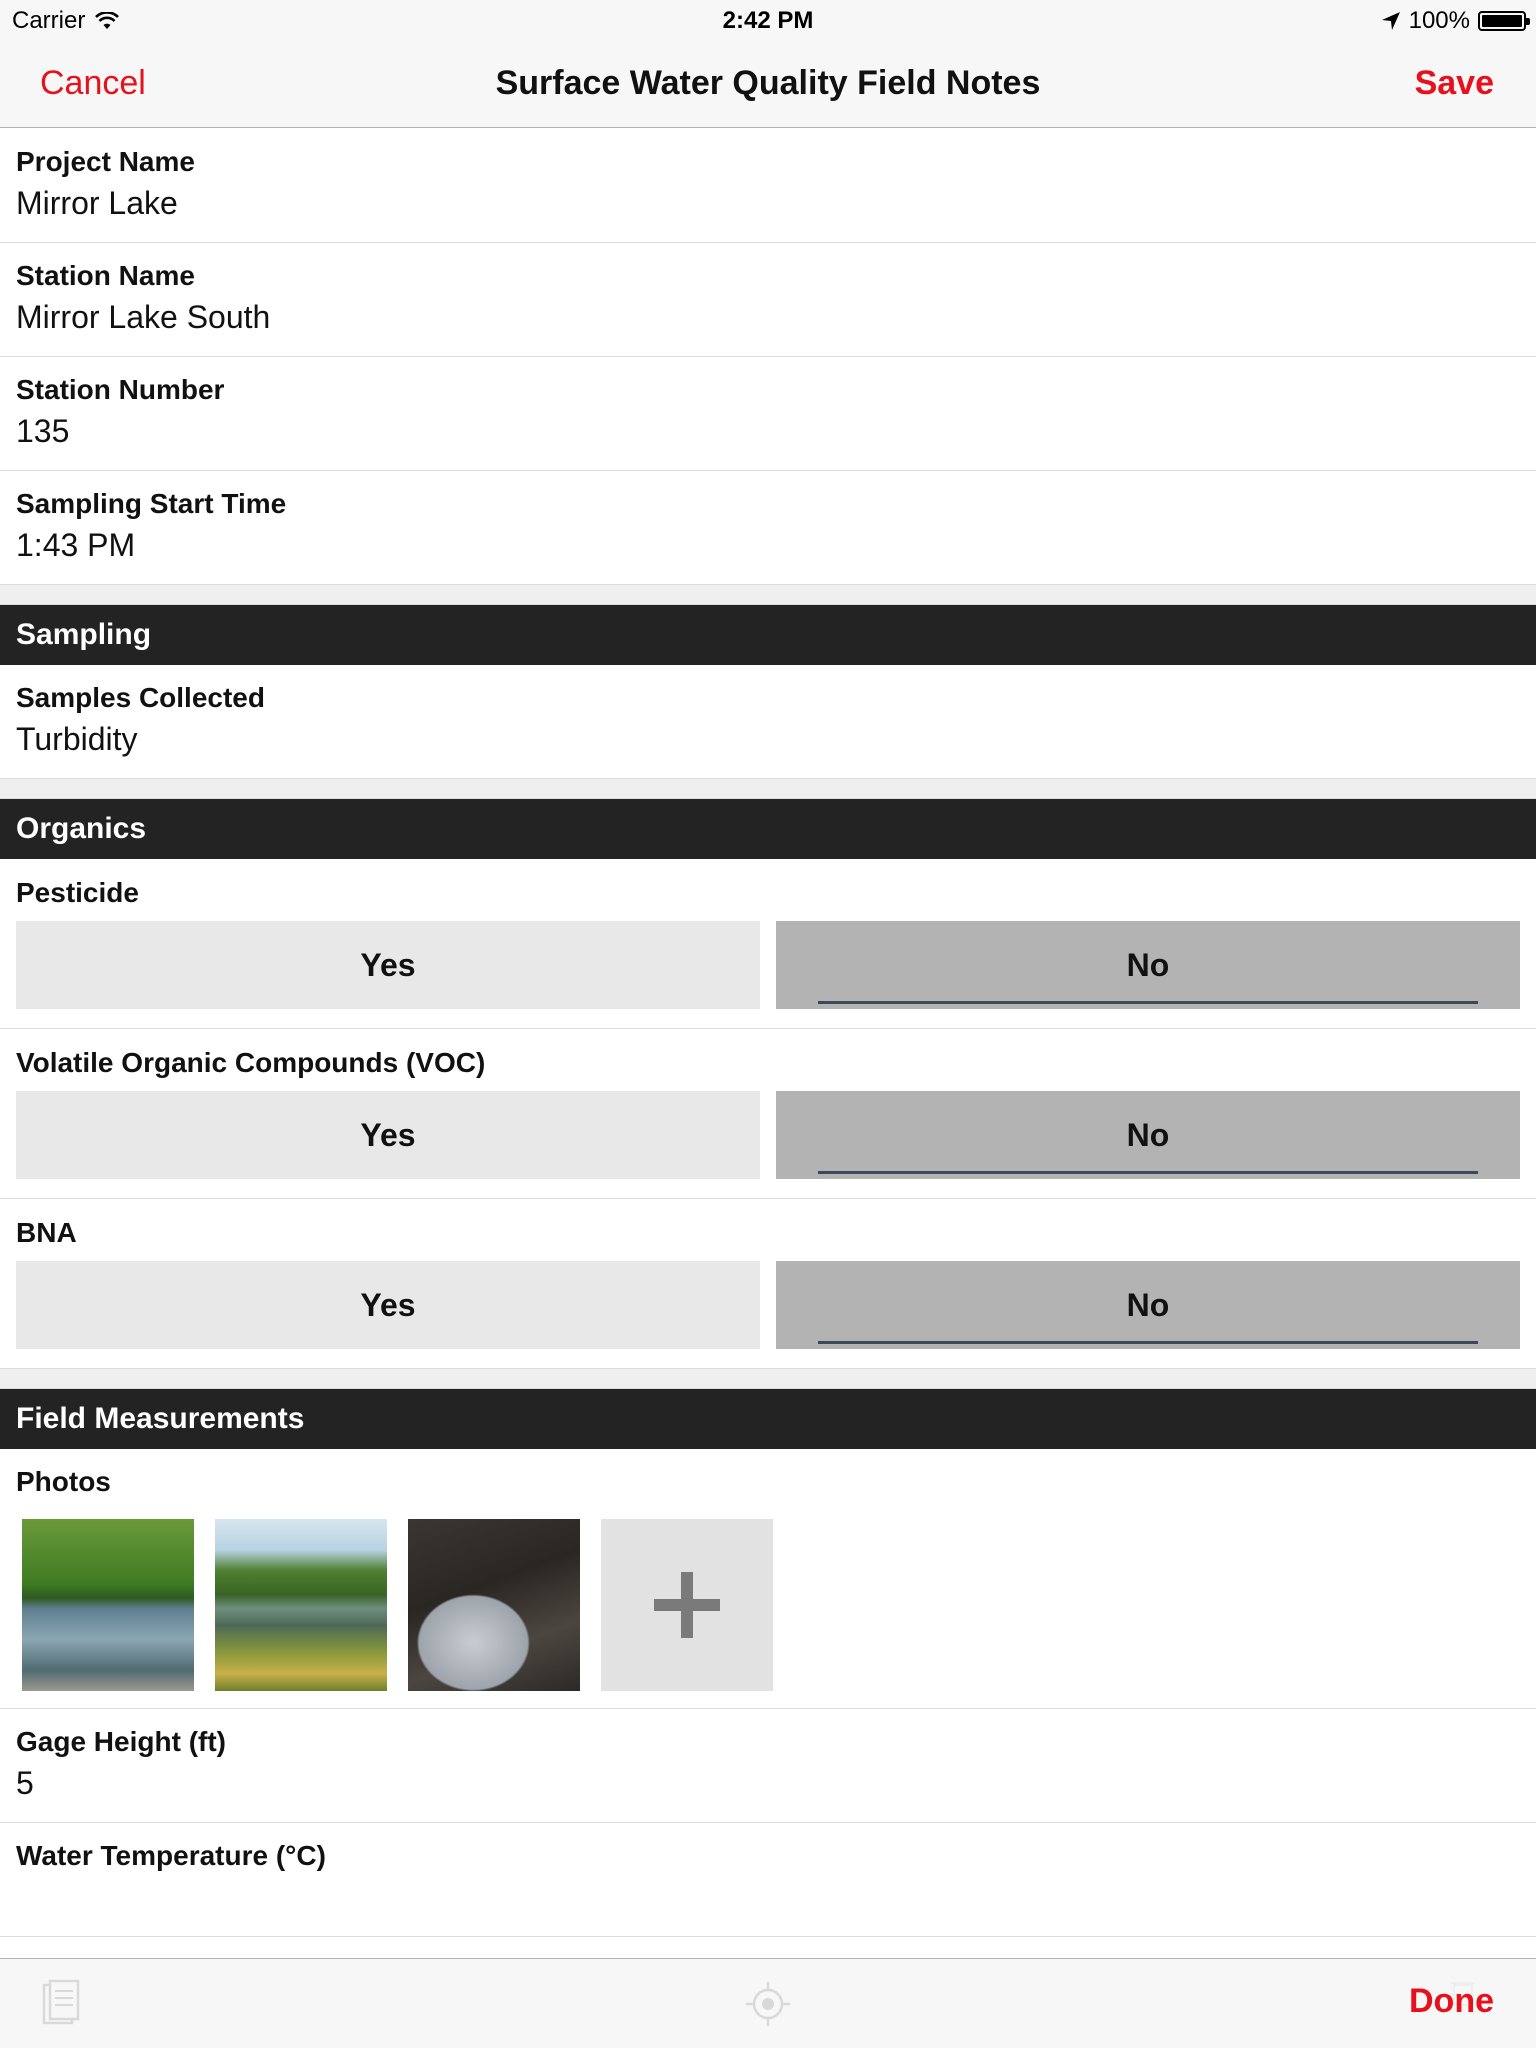 The height and width of the screenshot is (2048, 1536). What do you see at coordinates (77, 739) in the screenshot?
I see `samples-collected-value: Turbidity` at bounding box center [77, 739].